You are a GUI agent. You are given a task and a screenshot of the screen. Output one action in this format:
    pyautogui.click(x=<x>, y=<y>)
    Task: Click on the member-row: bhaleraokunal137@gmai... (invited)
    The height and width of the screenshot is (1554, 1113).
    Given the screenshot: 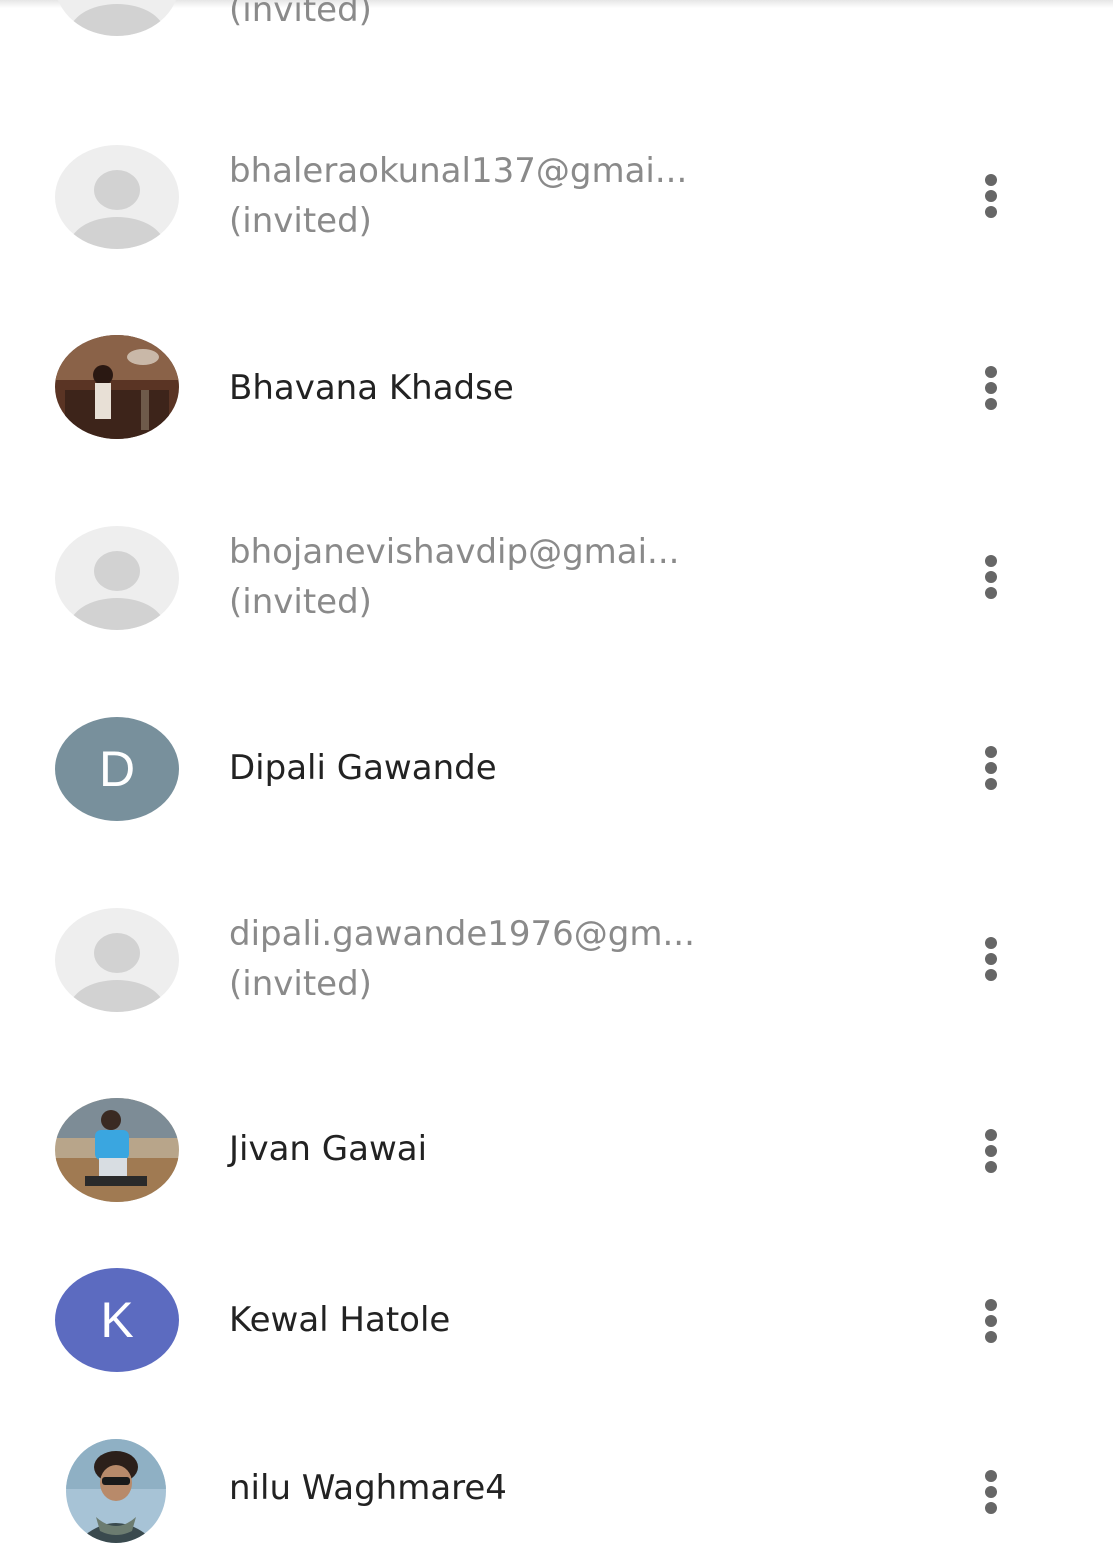 What is the action you would take?
    pyautogui.click(x=556, y=200)
    